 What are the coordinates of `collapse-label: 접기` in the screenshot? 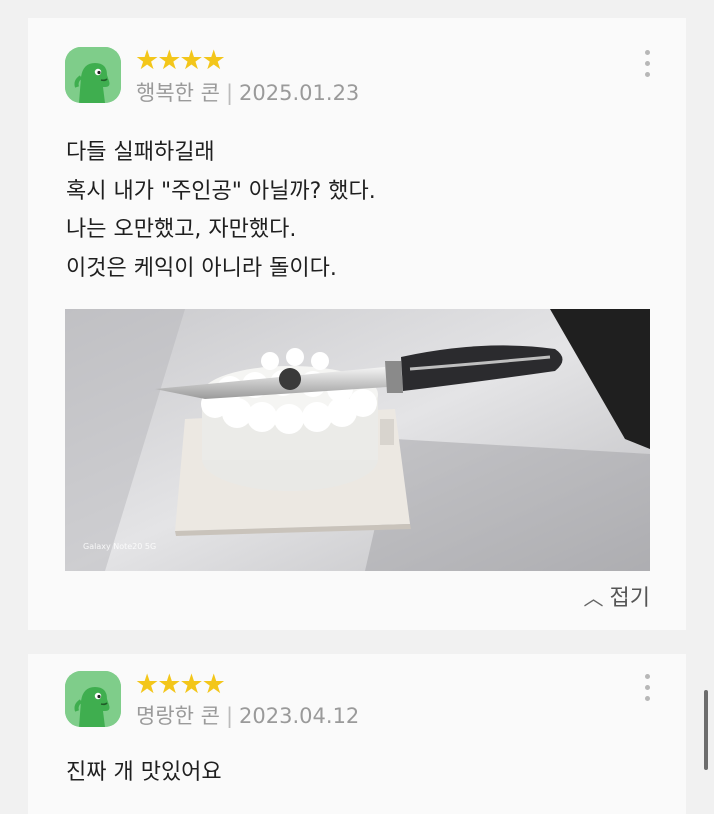 It's located at (629, 598).